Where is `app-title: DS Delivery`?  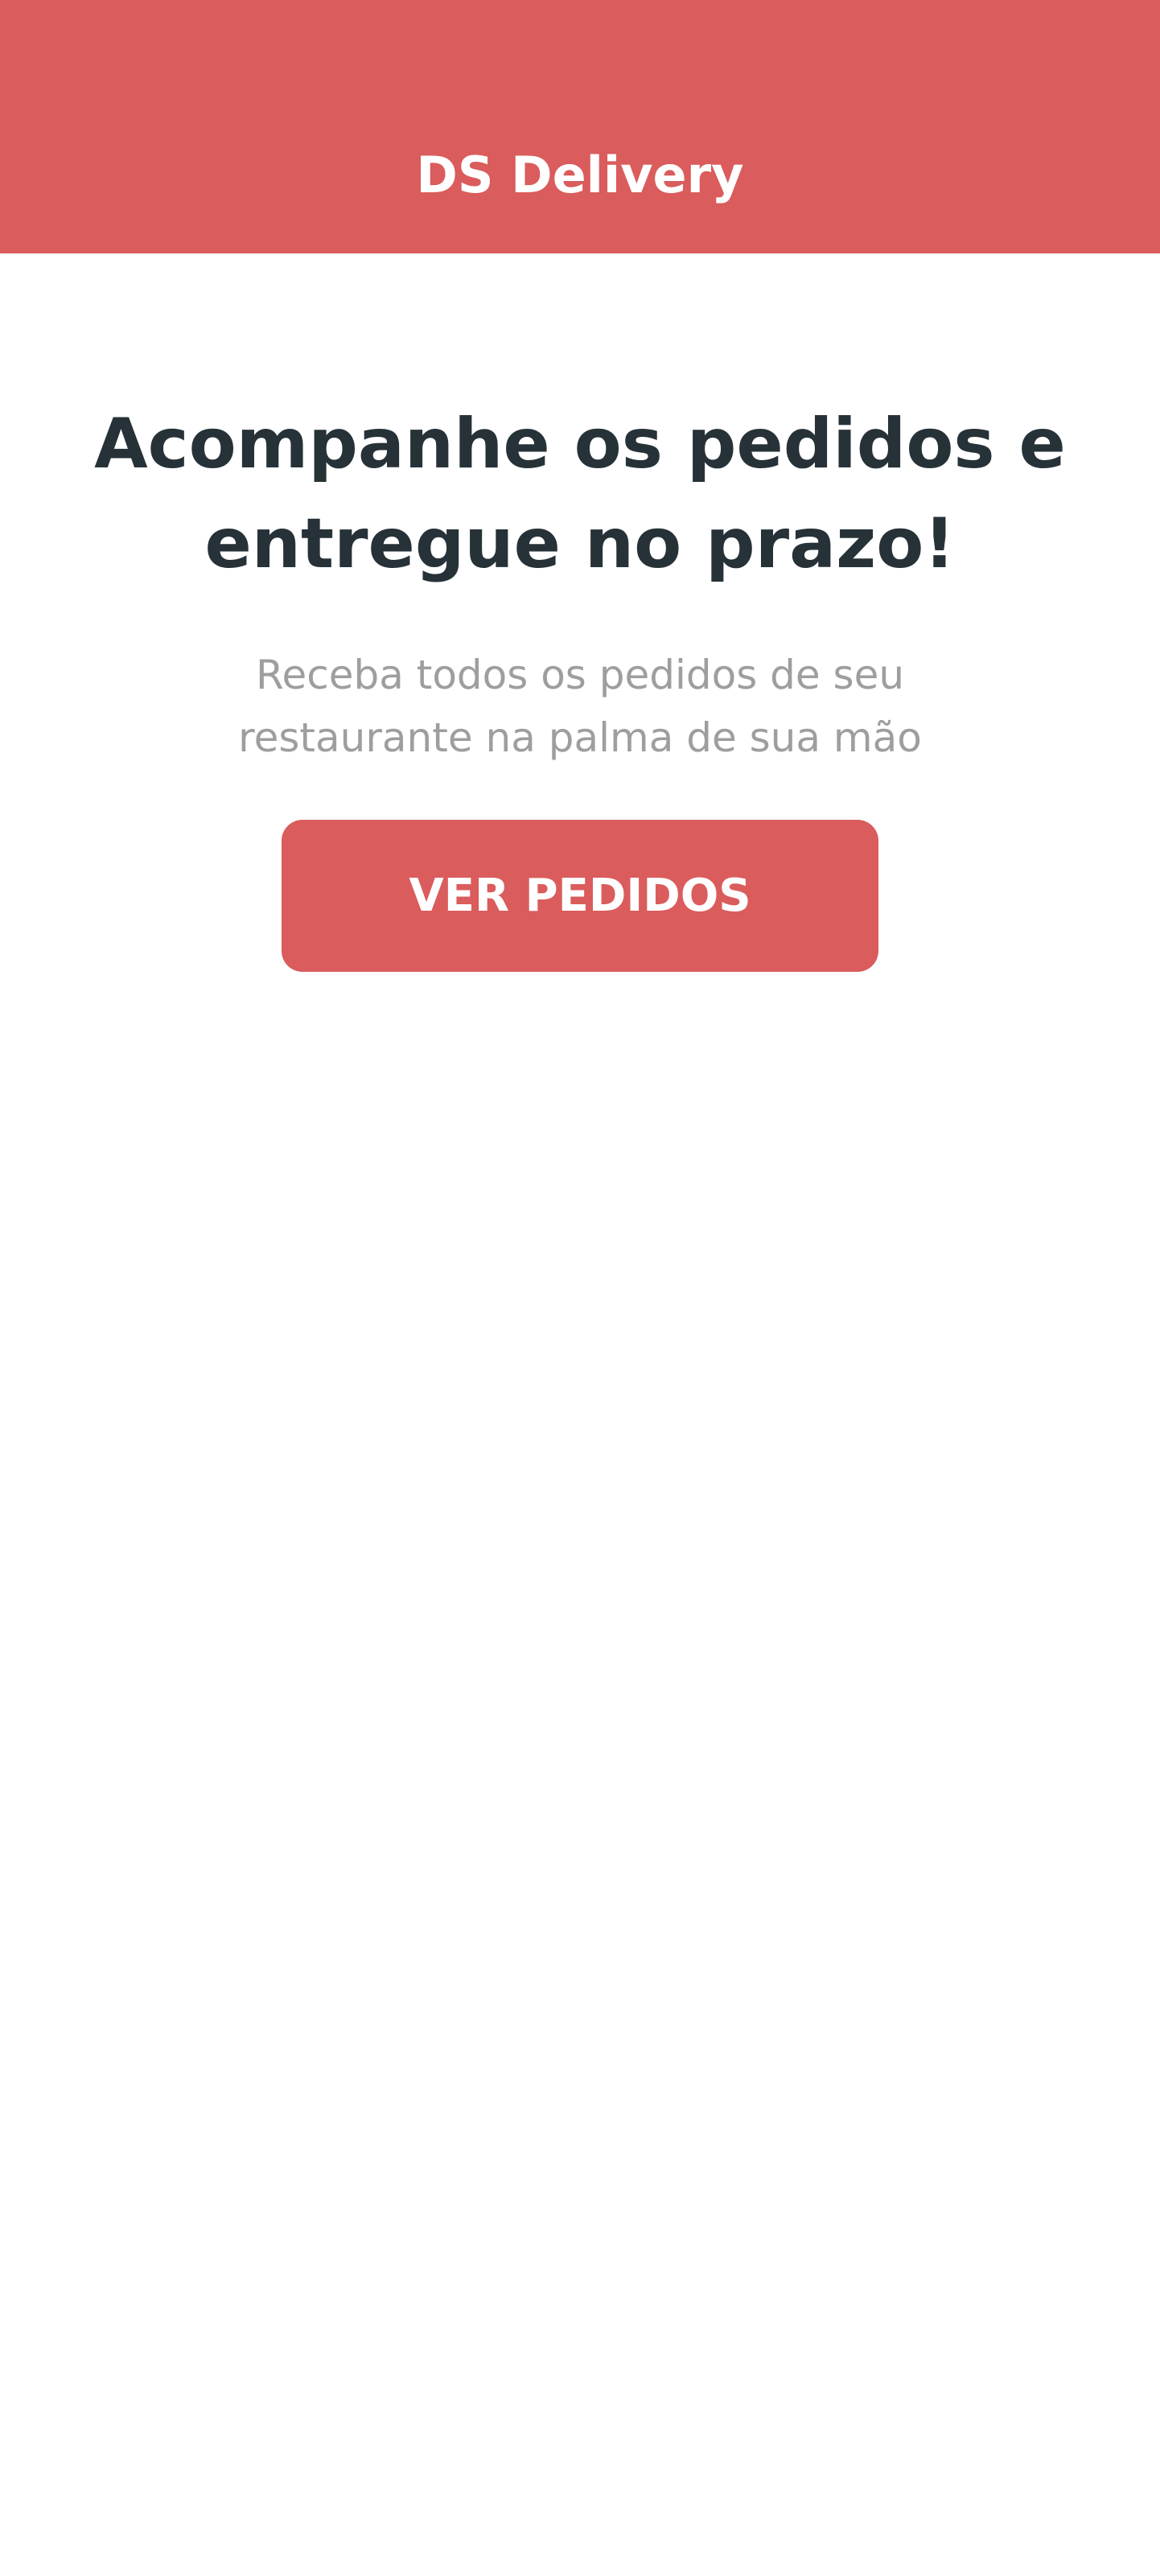
app-title: DS Delivery is located at coordinates (580, 175).